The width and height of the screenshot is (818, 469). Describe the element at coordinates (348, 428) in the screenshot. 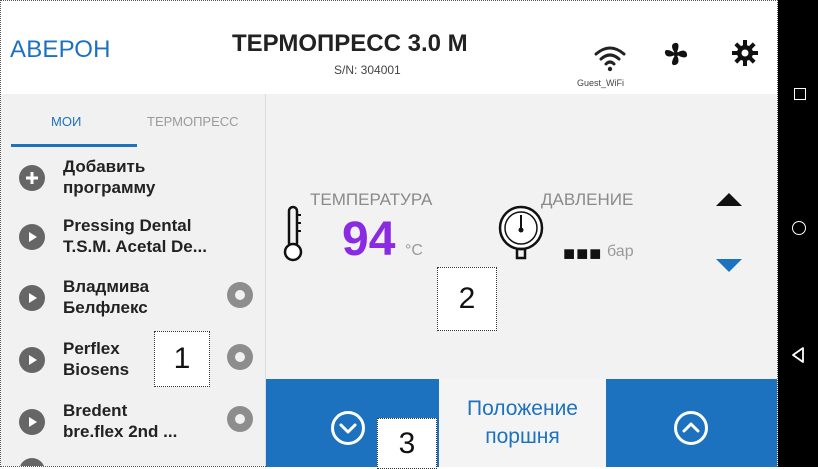

I see `piston-down-button` at that location.